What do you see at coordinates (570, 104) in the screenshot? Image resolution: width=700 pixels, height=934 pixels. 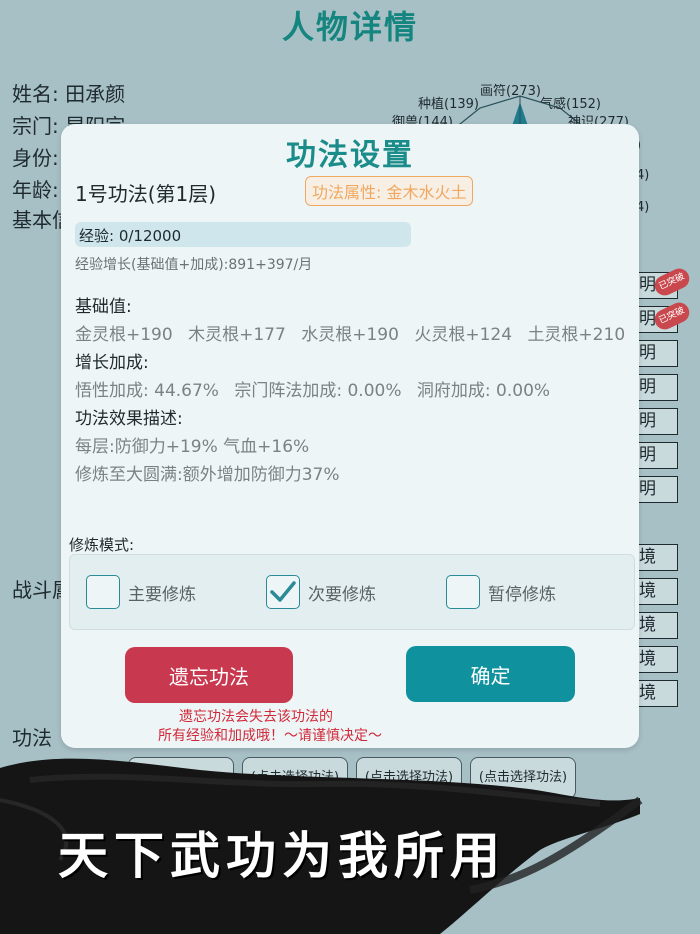 I see `radar-label-qi: 气感(152)` at bounding box center [570, 104].